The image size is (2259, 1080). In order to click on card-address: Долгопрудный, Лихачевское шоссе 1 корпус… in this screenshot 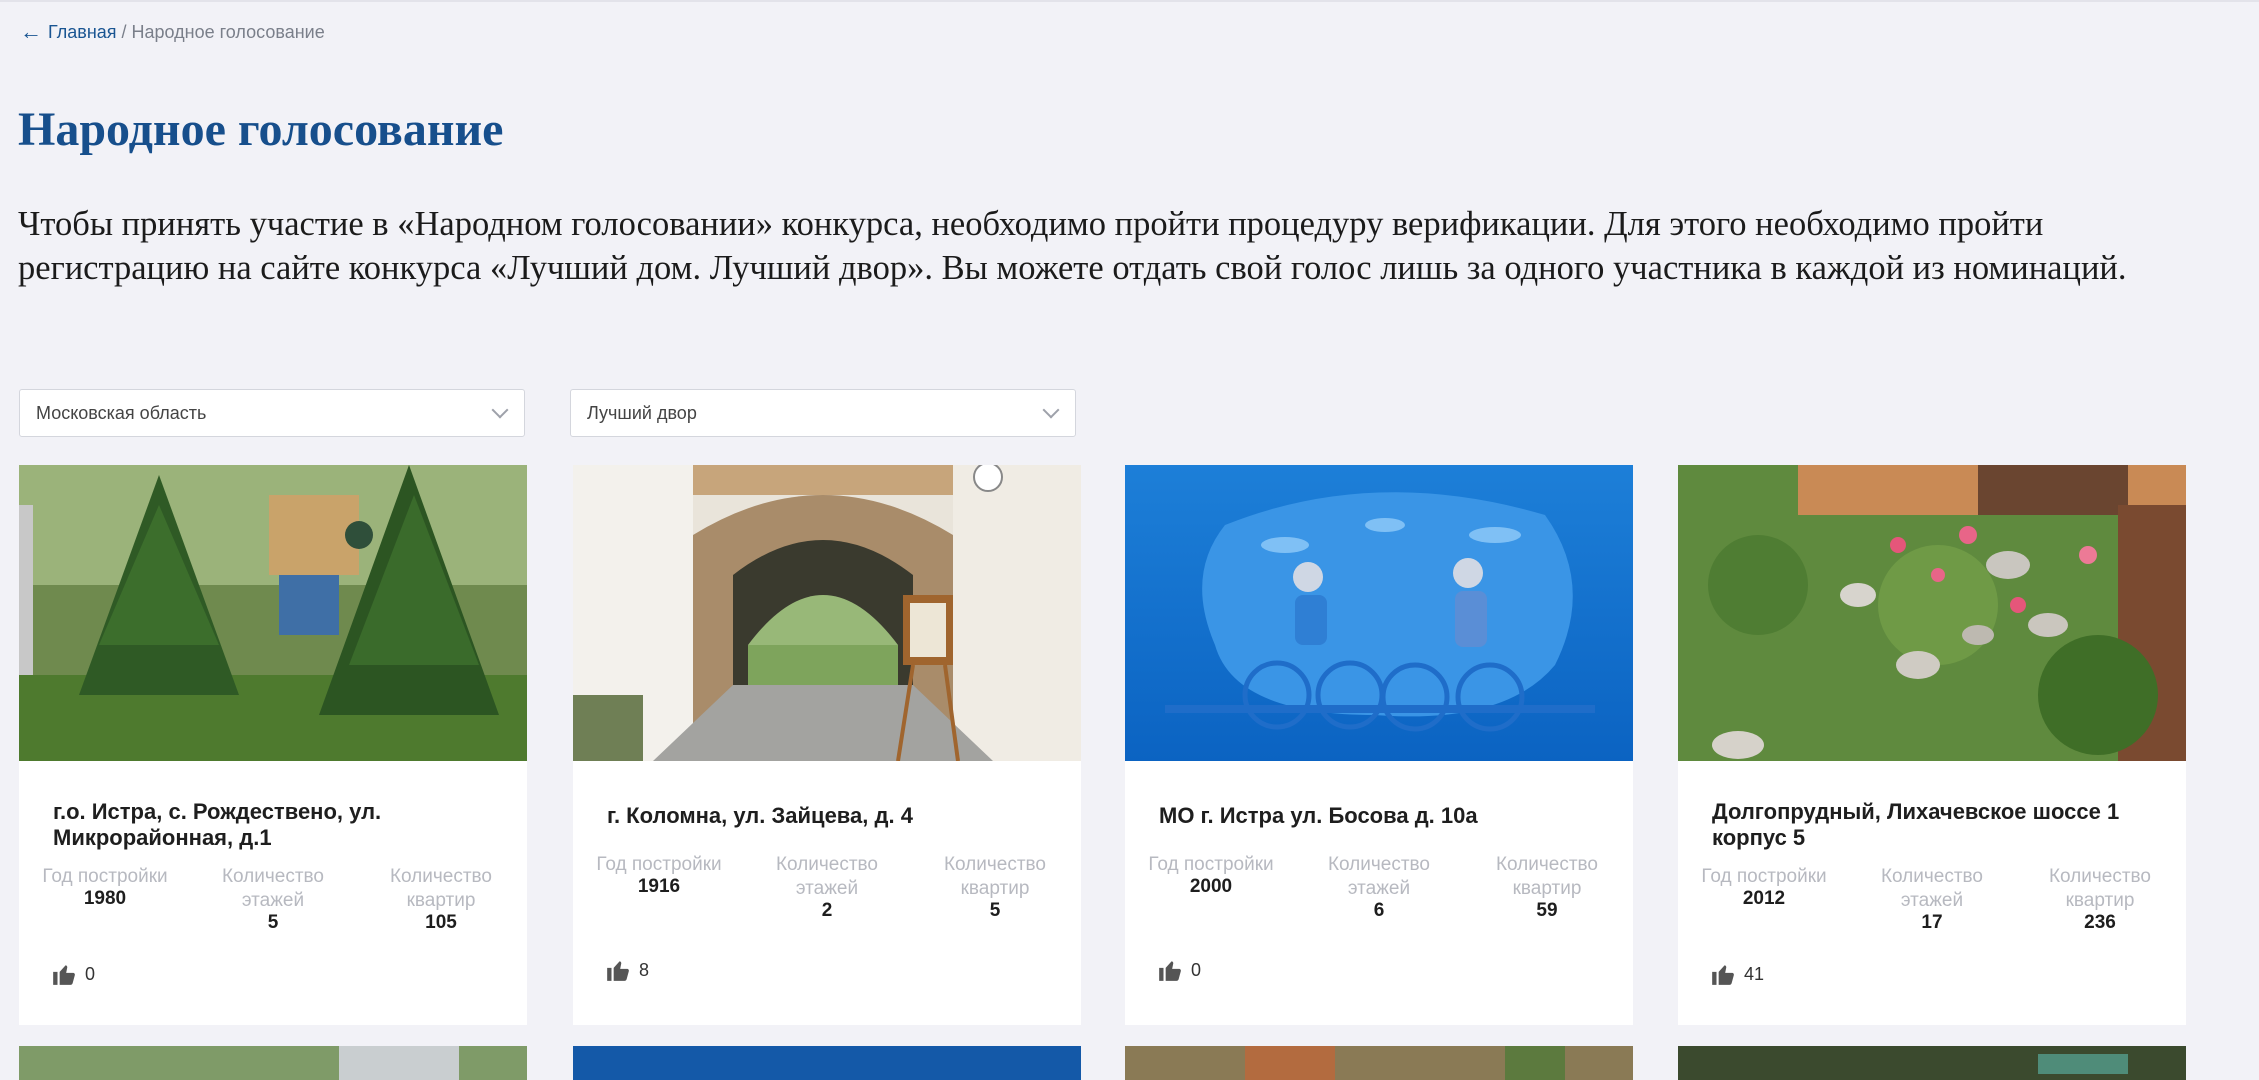, I will do `click(1916, 824)`.